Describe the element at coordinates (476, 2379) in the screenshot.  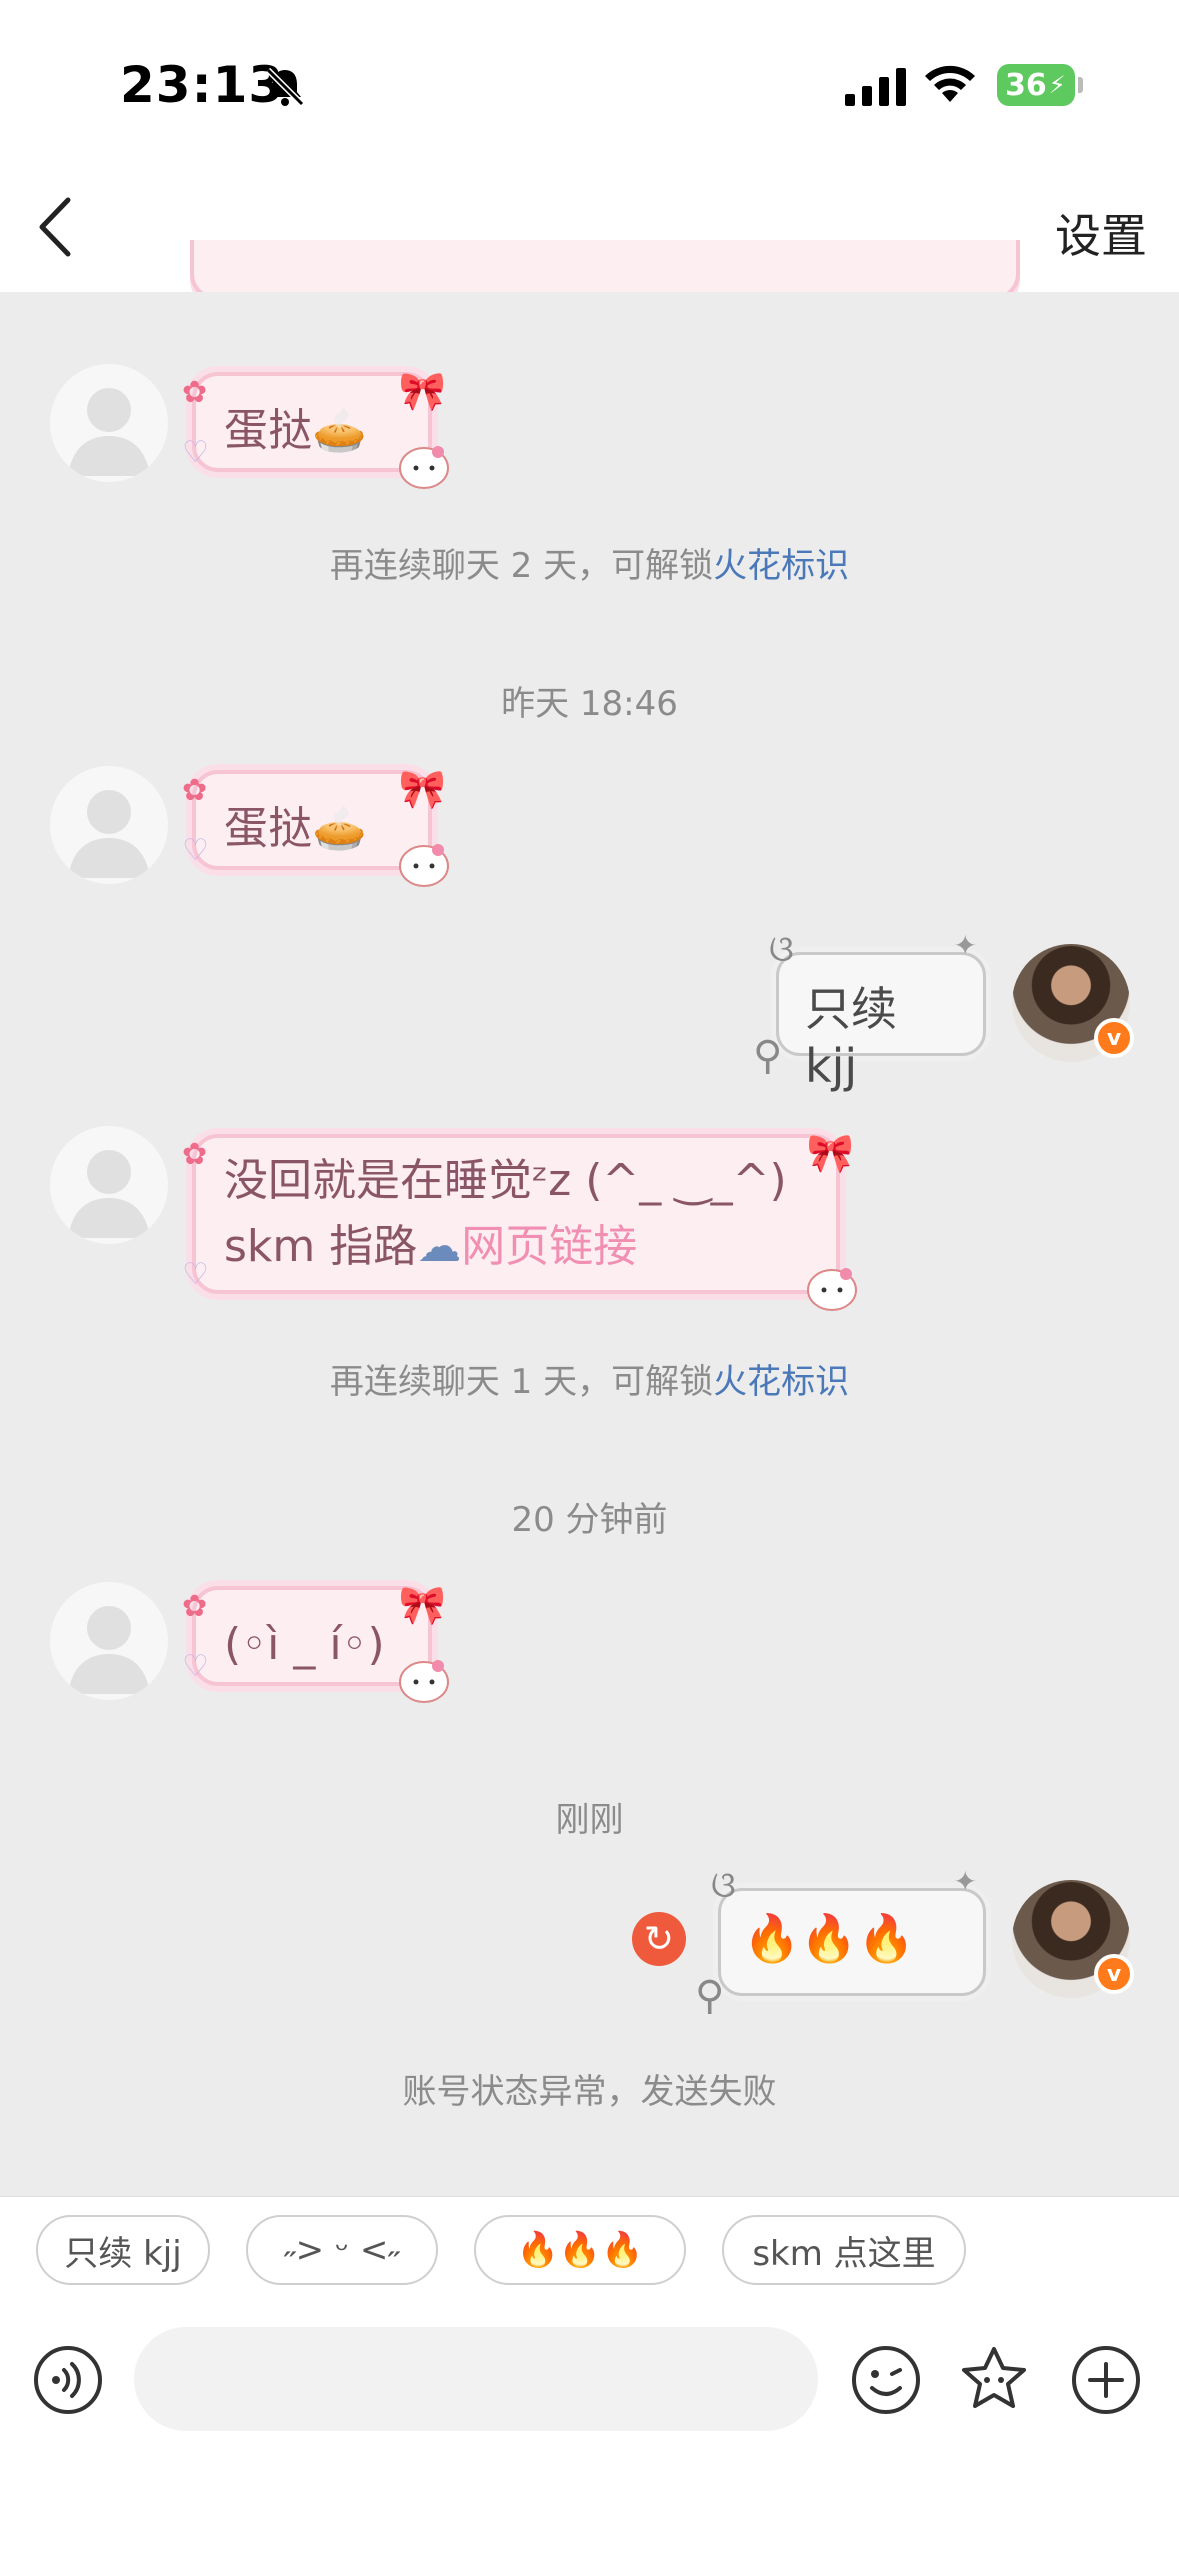
I see `message-input` at that location.